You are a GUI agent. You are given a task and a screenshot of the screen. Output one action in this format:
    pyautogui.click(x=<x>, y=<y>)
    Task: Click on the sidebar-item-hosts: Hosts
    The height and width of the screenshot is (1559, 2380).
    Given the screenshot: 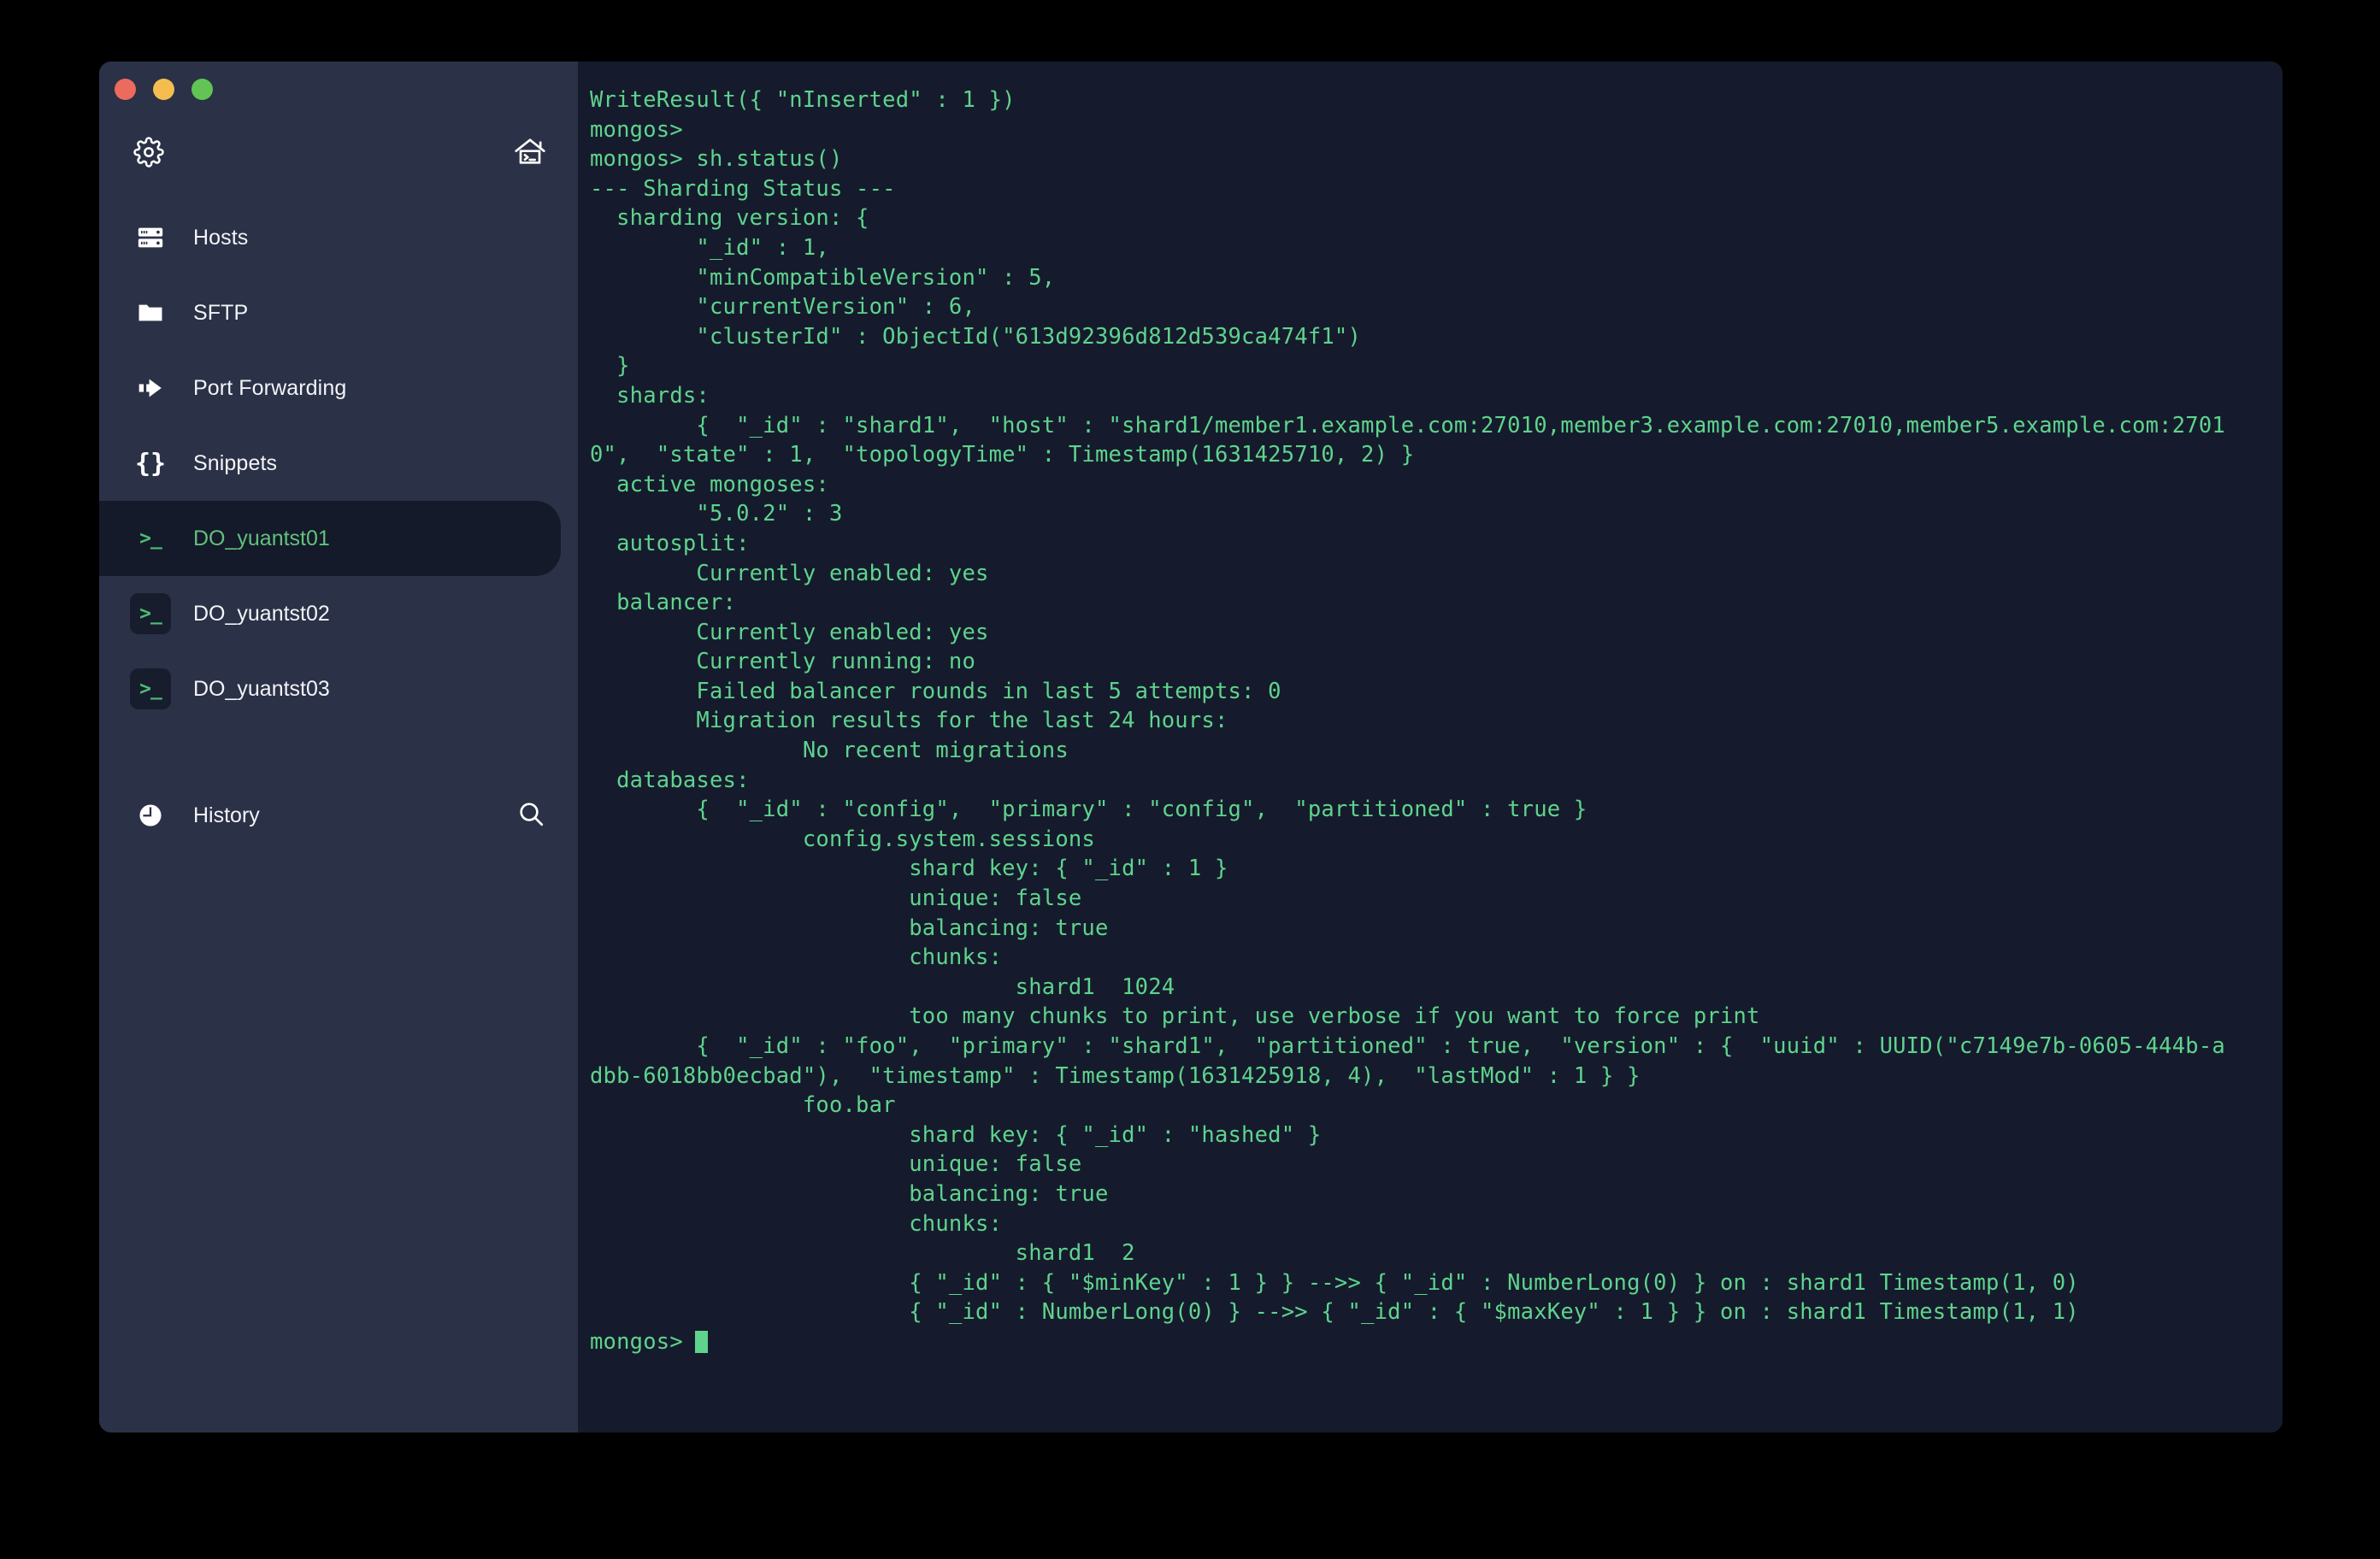 What is the action you would take?
    pyautogui.click(x=339, y=237)
    